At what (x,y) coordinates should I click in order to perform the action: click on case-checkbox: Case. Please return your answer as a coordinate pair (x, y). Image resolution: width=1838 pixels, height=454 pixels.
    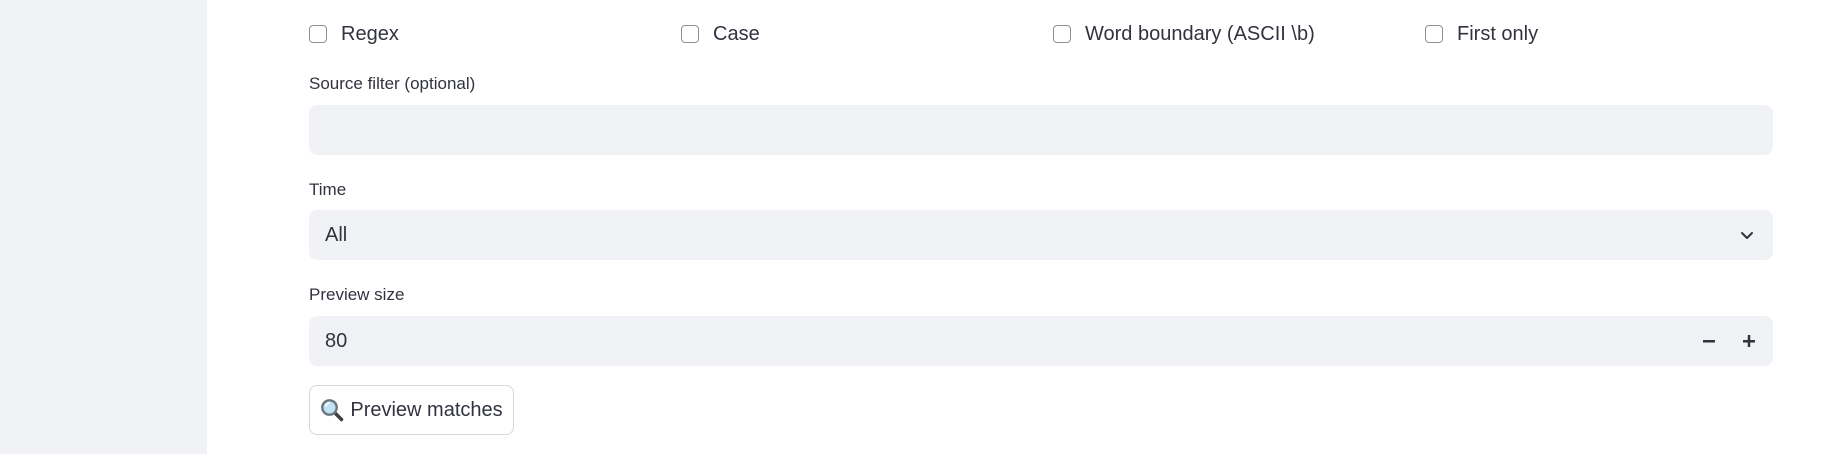
    Looking at the image, I should click on (720, 34).